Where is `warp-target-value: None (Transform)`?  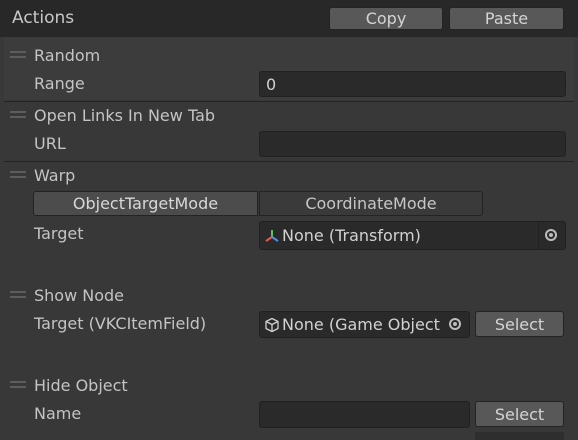
warp-target-value: None (Transform) is located at coordinates (351, 235).